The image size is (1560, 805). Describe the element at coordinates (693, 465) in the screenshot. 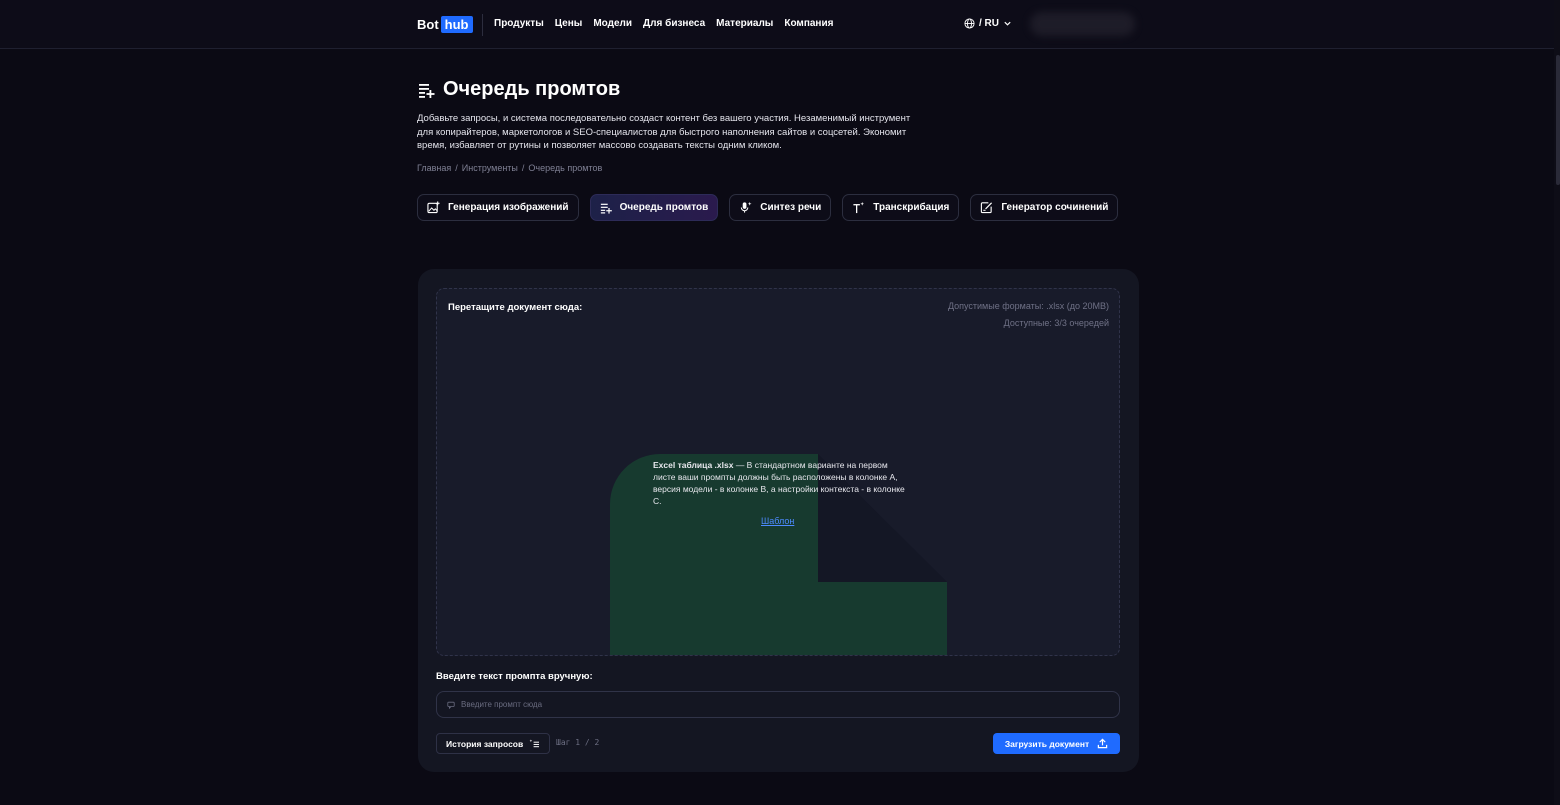

I see `dropzone-instructions-bold: Excel таблица .xlsx` at that location.